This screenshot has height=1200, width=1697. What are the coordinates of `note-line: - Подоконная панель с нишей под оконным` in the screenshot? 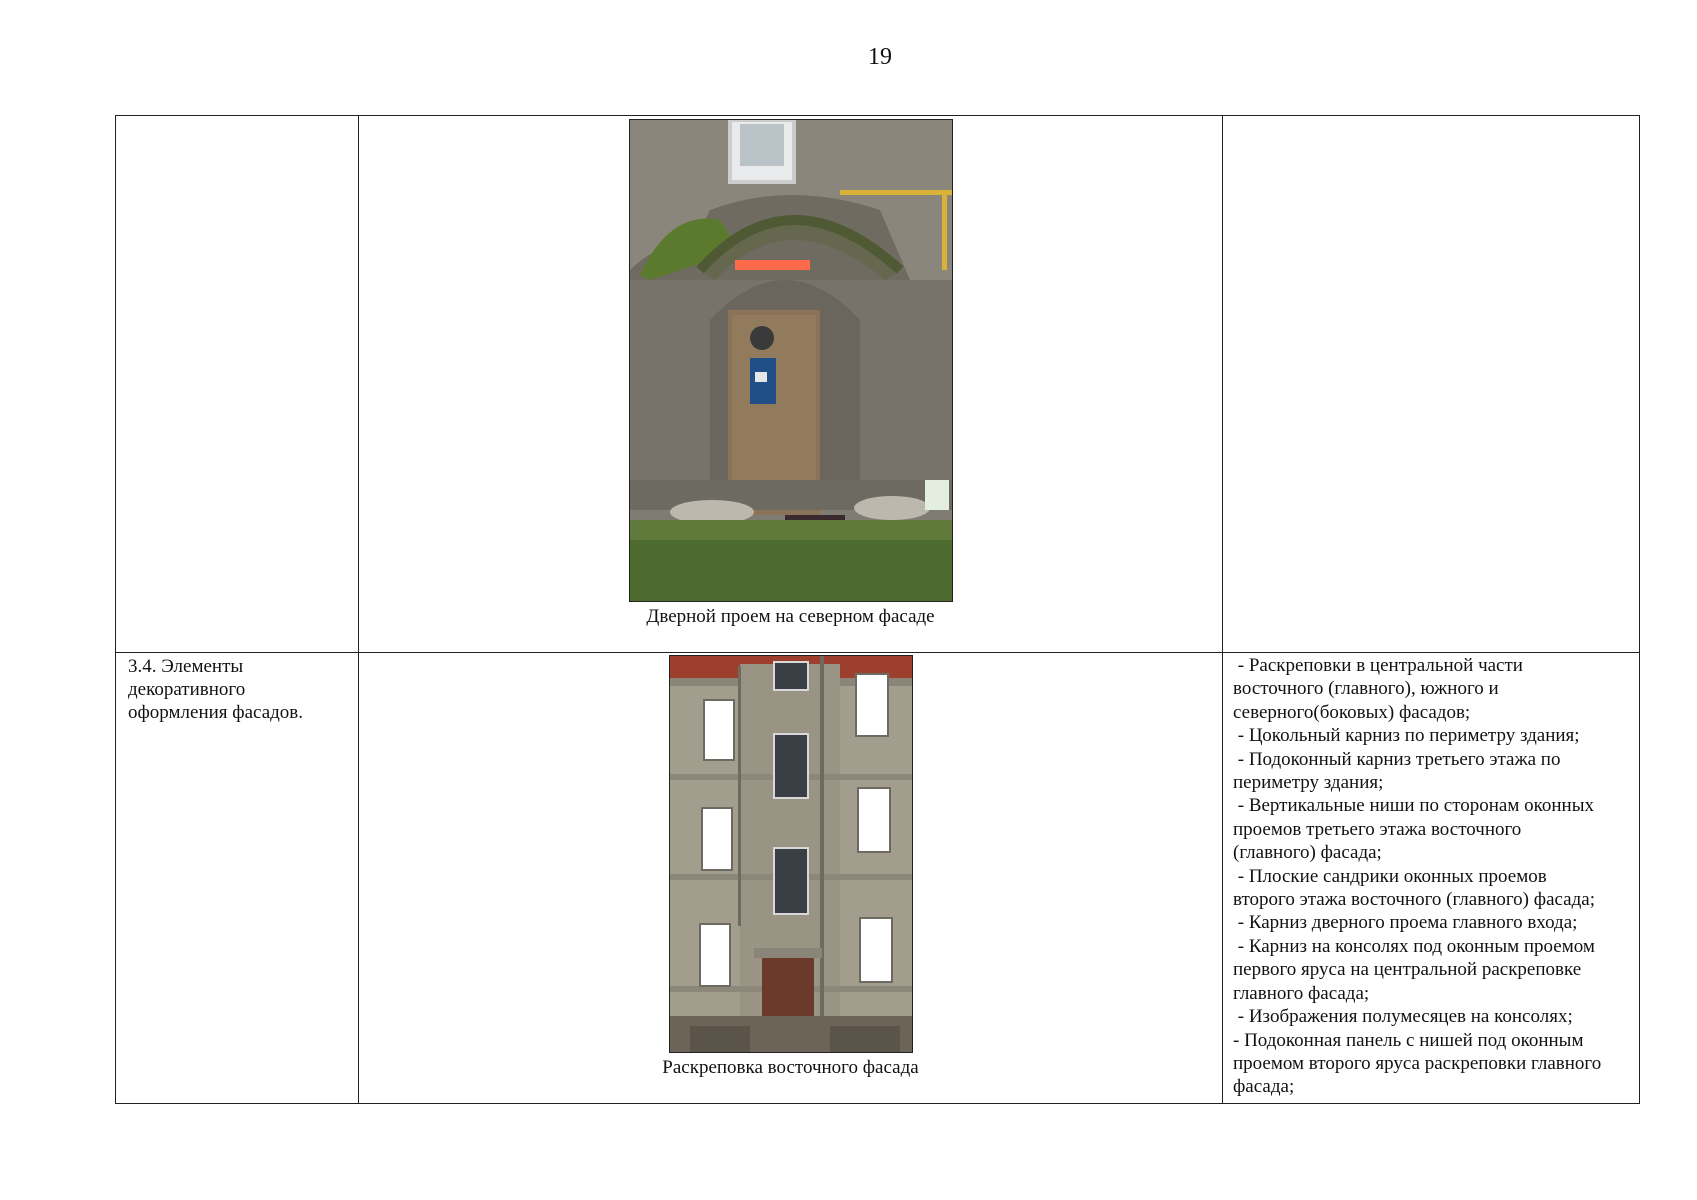 It's located at (1408, 1040).